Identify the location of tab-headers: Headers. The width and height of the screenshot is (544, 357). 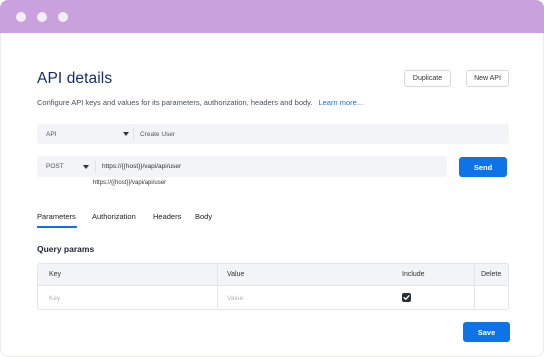
(167, 216).